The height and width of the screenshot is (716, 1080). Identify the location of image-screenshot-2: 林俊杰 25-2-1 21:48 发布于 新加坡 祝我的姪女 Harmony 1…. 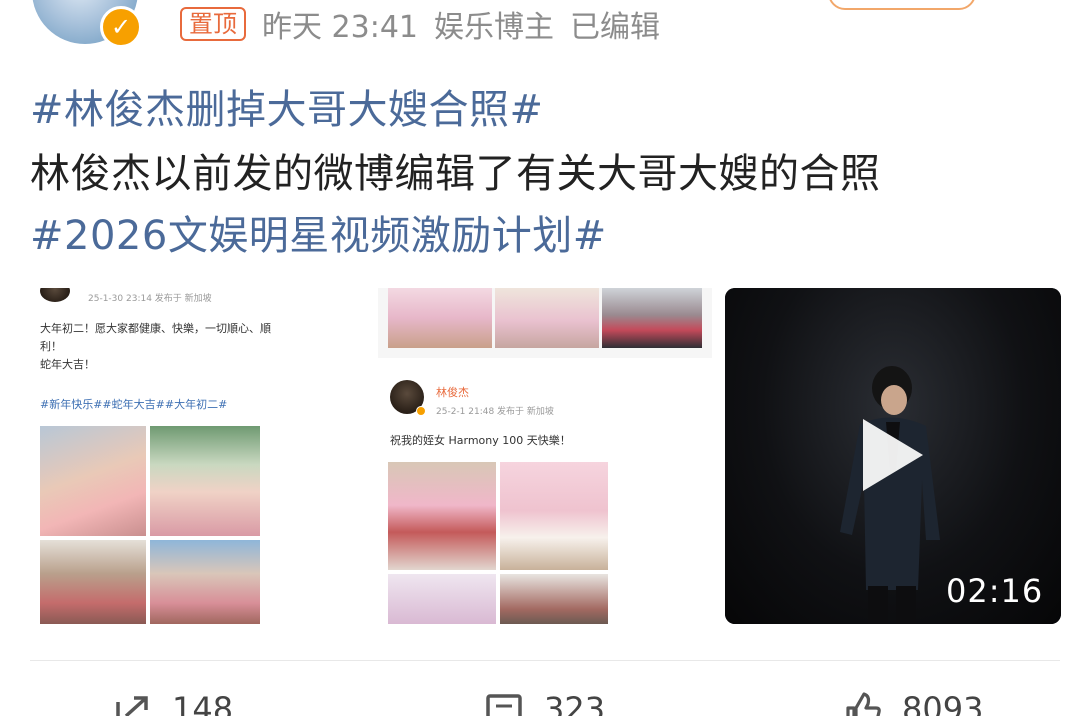
(545, 456).